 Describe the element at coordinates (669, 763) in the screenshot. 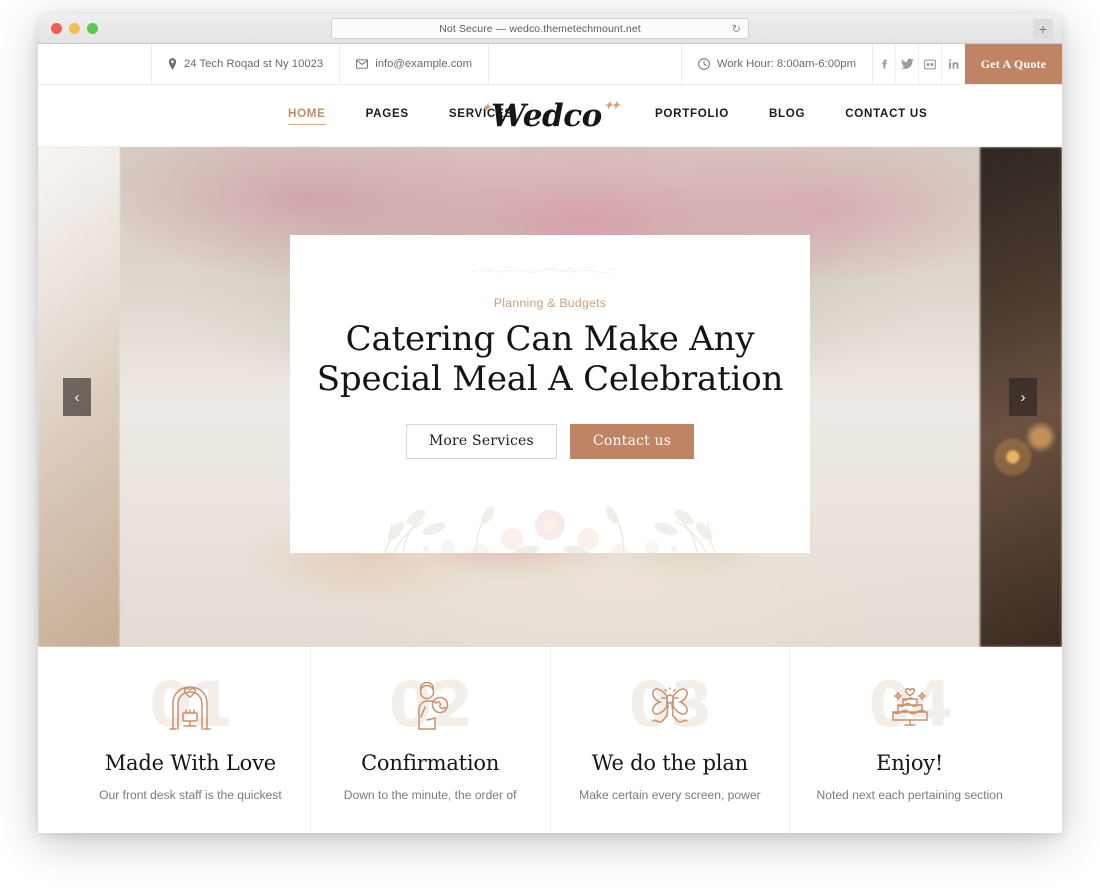

I see `feature-title-3: We do the plan` at that location.